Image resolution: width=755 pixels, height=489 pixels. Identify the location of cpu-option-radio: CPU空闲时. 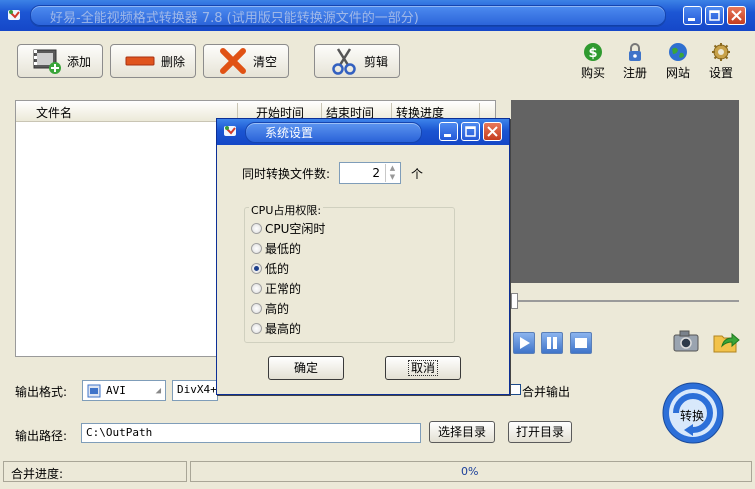
(288, 228).